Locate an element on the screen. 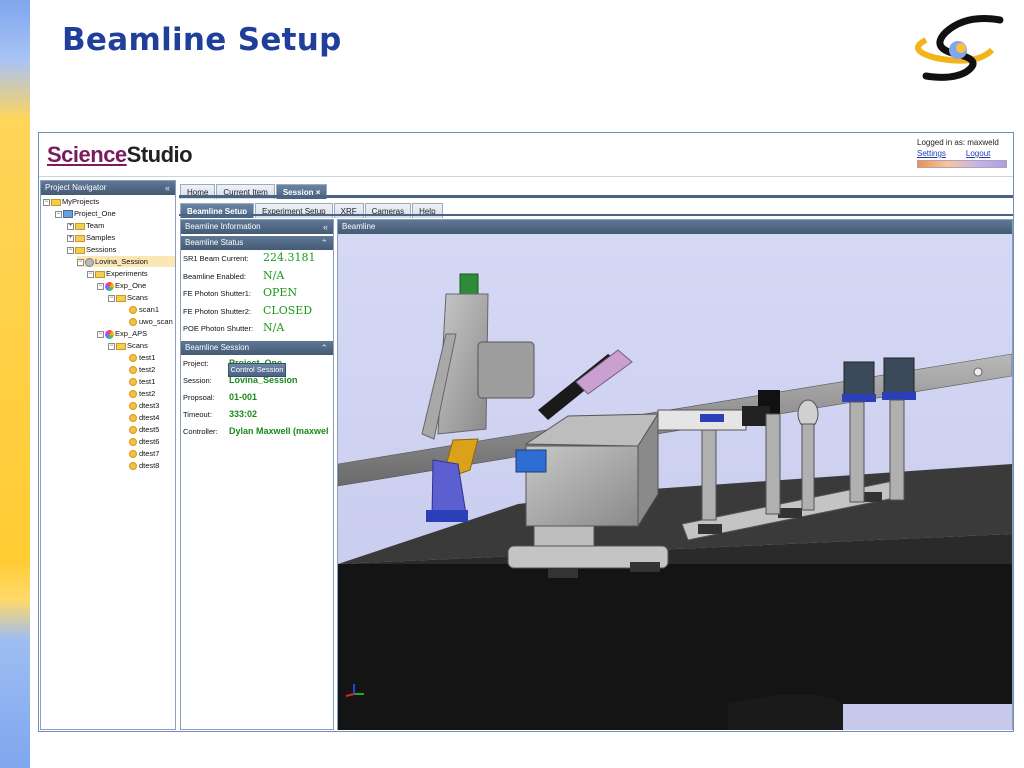 This screenshot has width=1024, height=768. login-panel: Logged in as: maxweld Settings Logout is located at coordinates (963, 153).